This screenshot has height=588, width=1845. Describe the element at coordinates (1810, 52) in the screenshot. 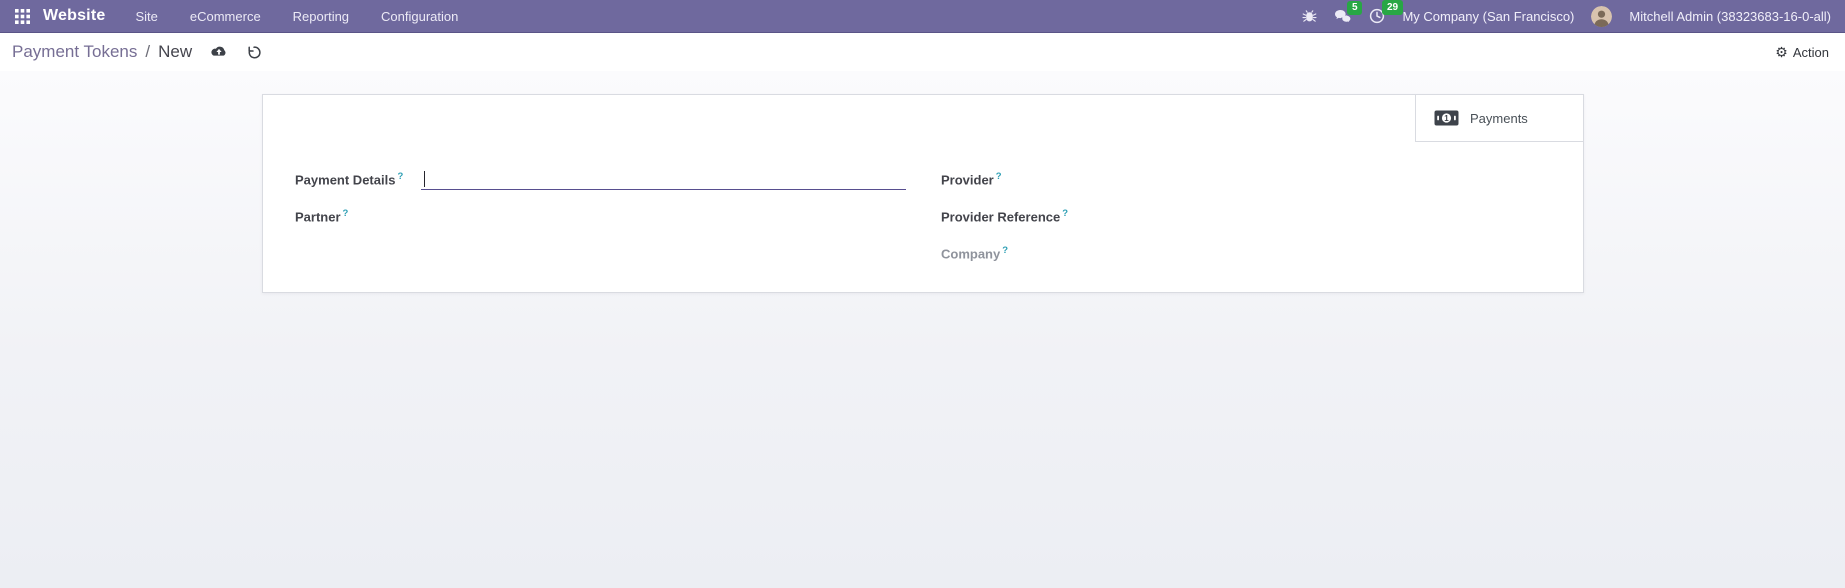

I see `action-button-label: Action` at that location.